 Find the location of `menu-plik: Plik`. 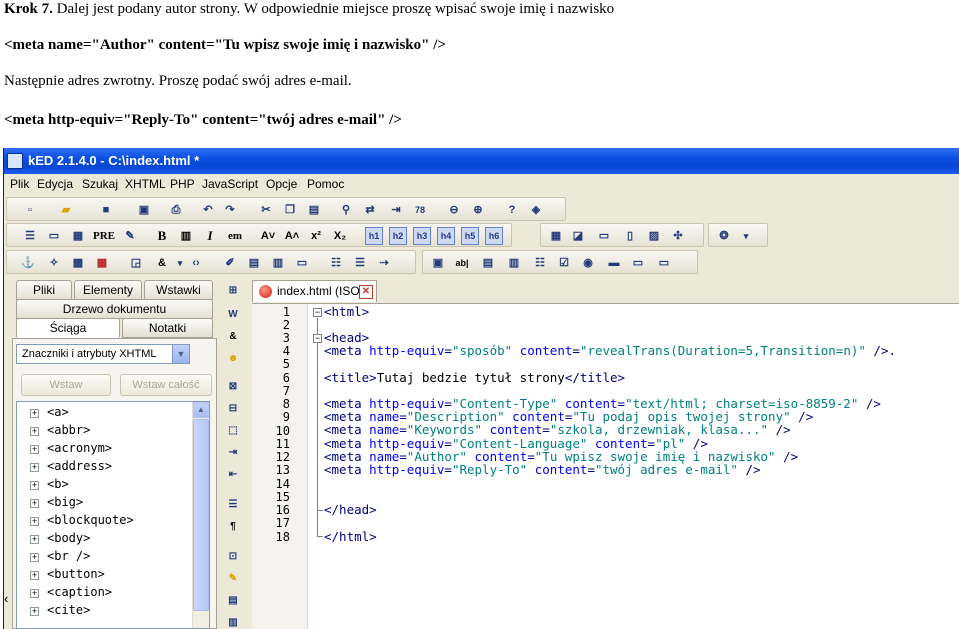

menu-plik: Plik is located at coordinates (19, 184).